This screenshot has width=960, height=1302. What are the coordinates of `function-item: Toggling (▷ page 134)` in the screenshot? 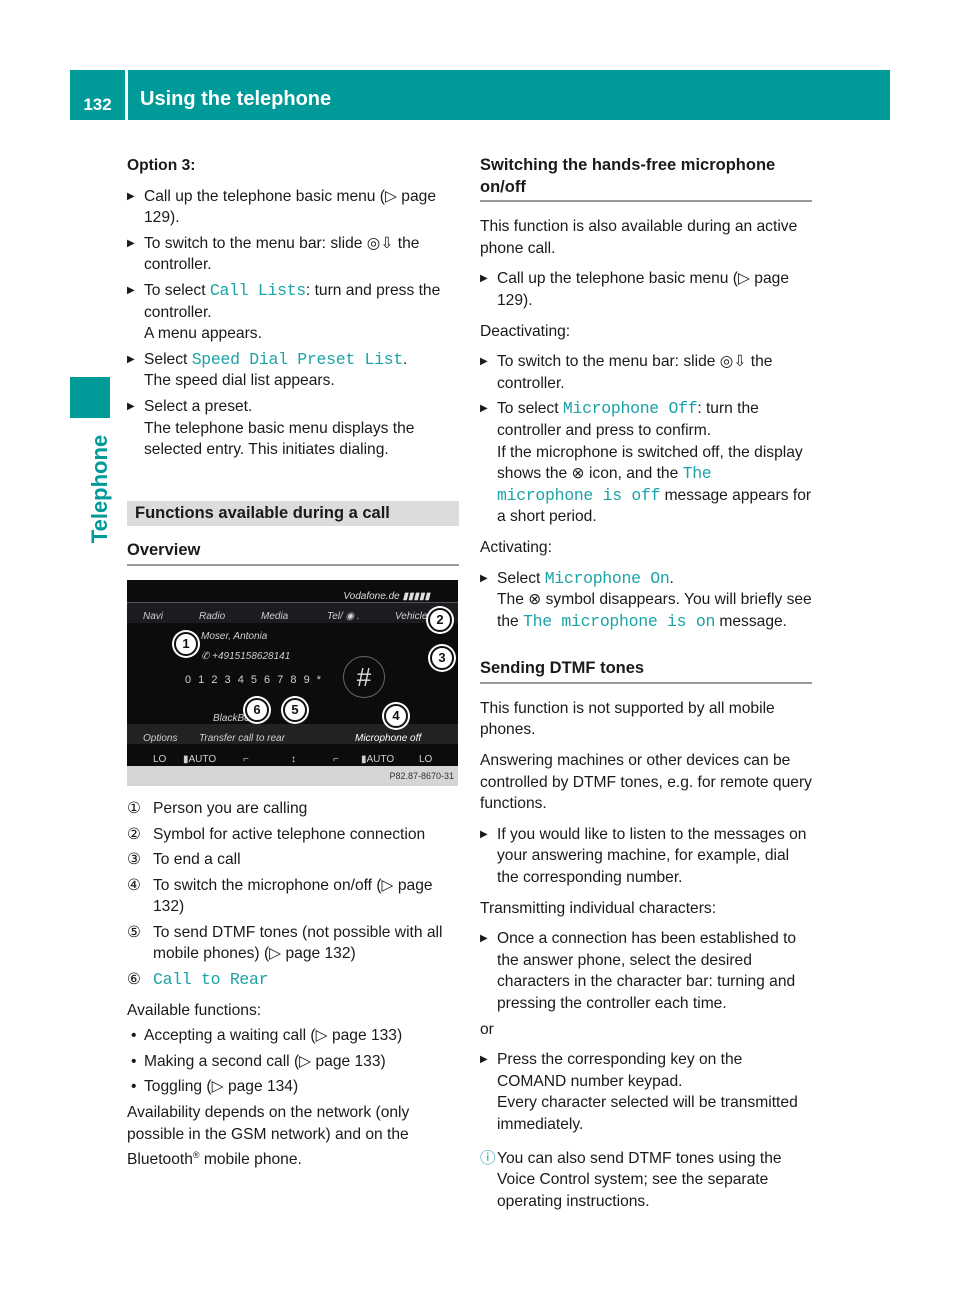 It's located at (293, 1087).